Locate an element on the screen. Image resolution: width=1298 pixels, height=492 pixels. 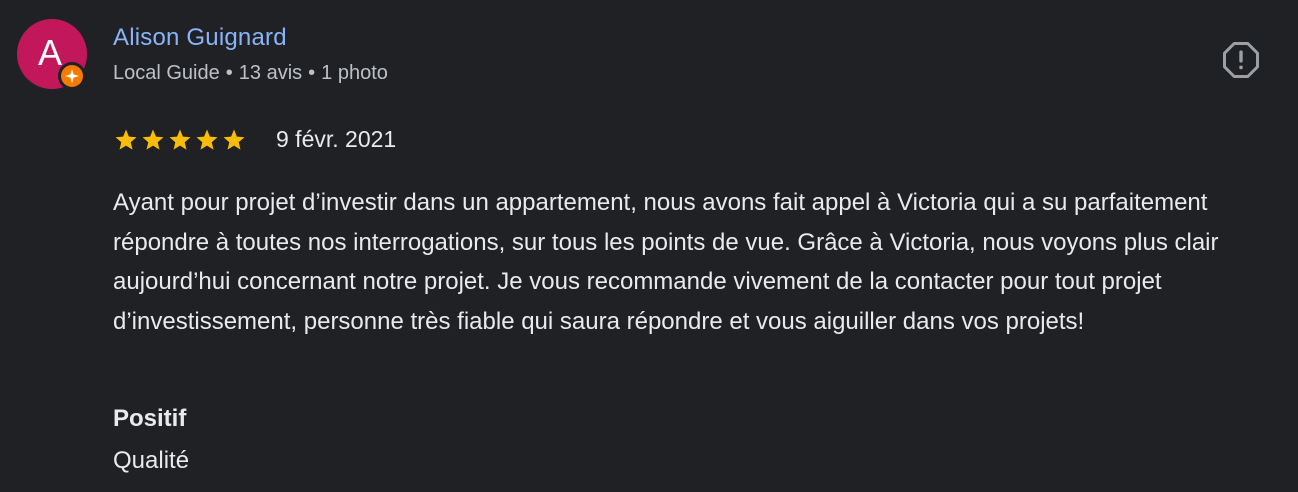
local-guide-label: Local Guide is located at coordinates (166, 73).